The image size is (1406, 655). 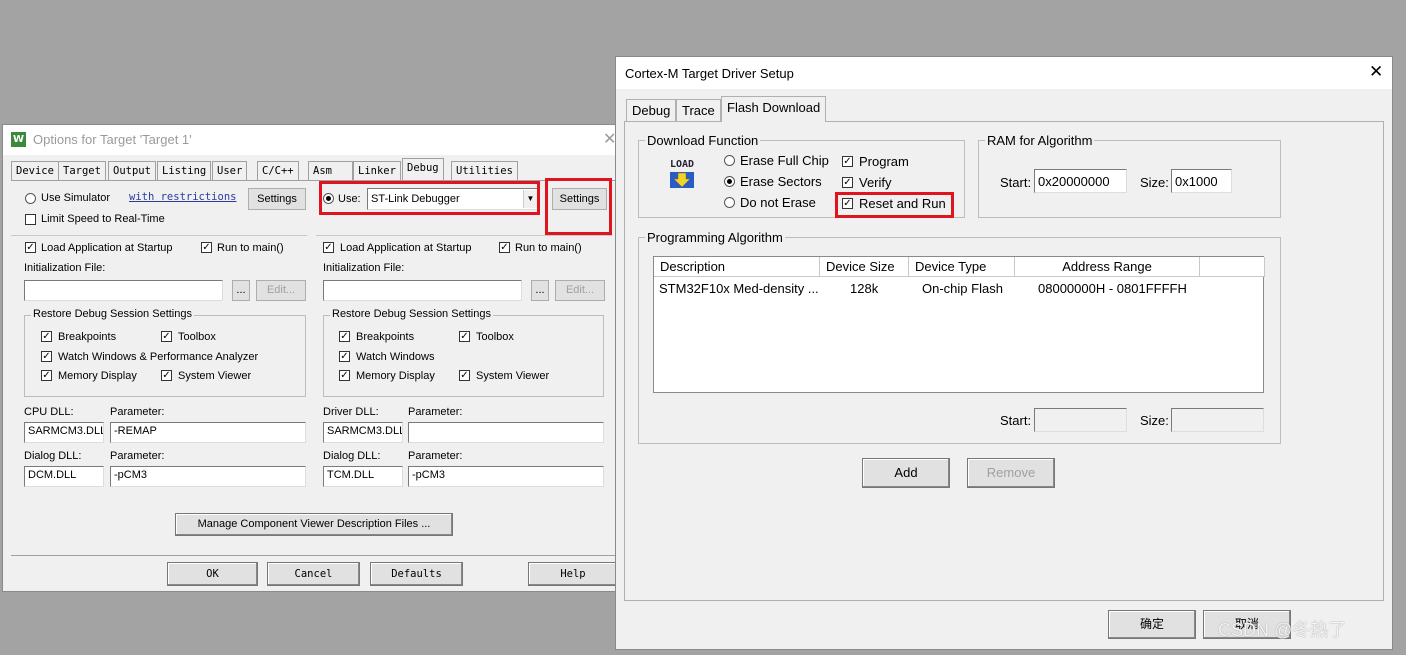 What do you see at coordinates (847, 182) in the screenshot?
I see `verify-checkbox-checked: ✓` at bounding box center [847, 182].